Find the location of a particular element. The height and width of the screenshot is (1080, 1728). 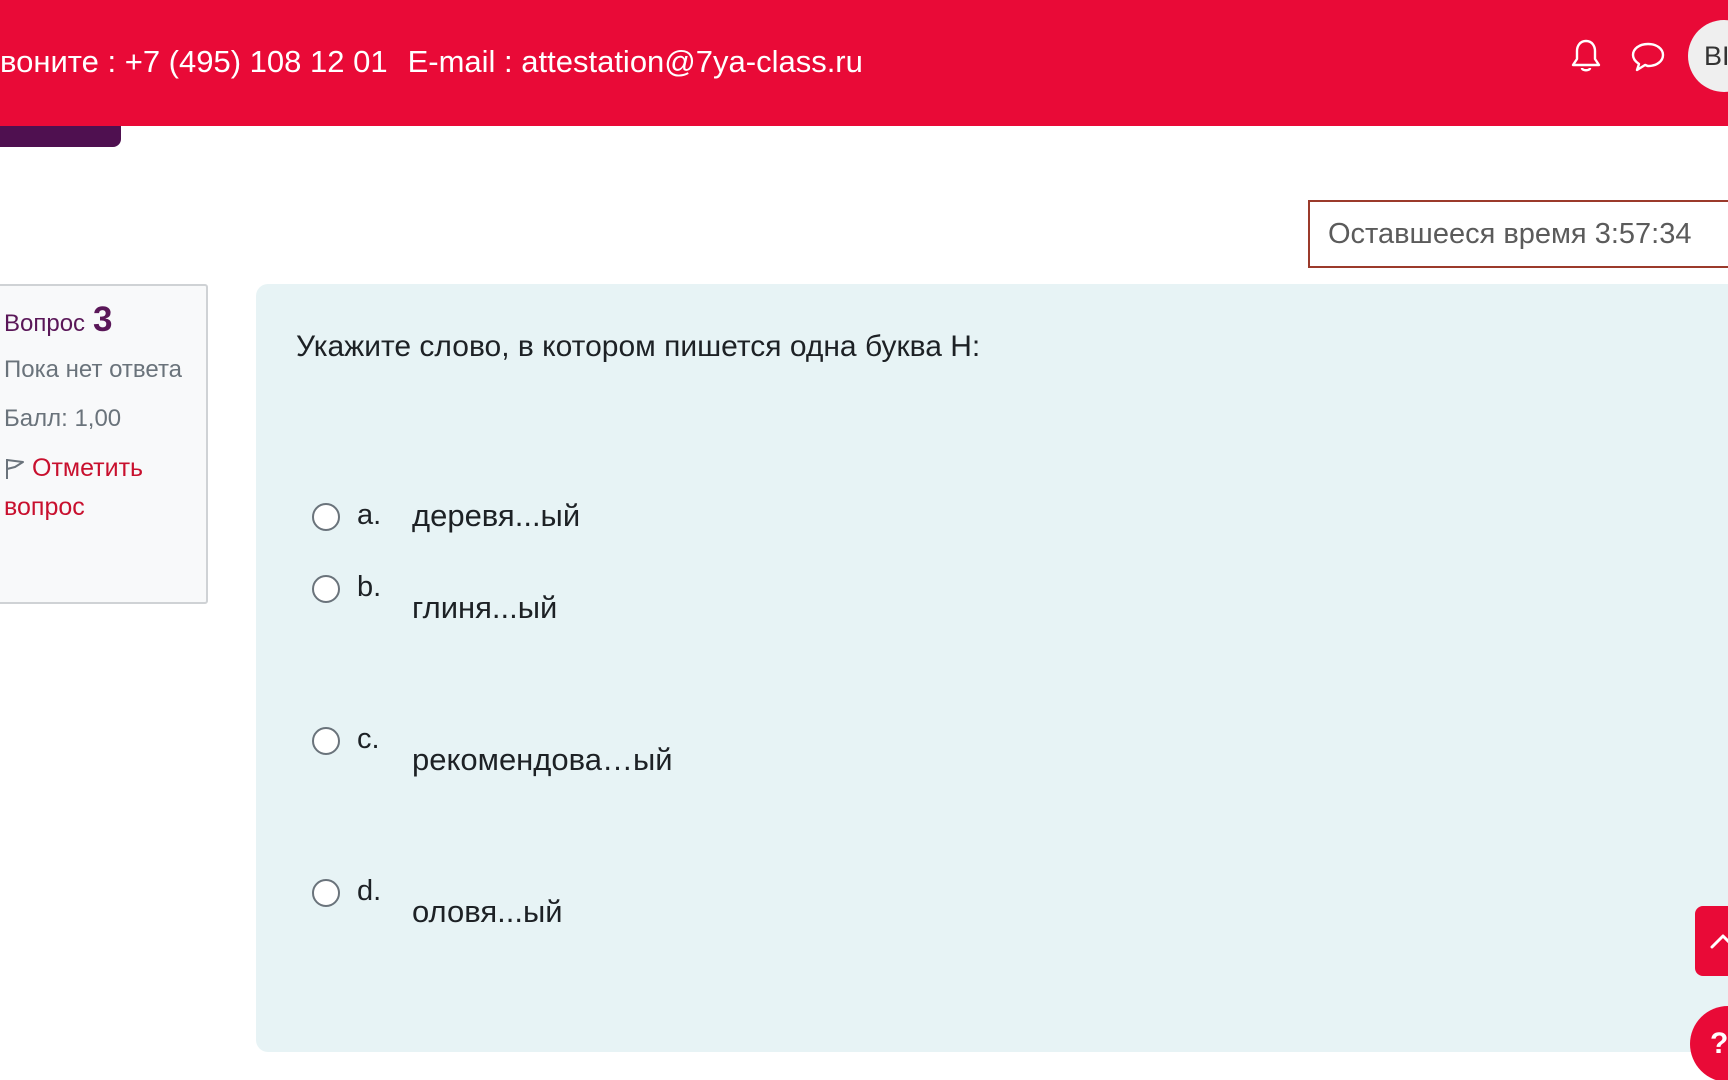

nav-tab-indicator is located at coordinates (60, 136).